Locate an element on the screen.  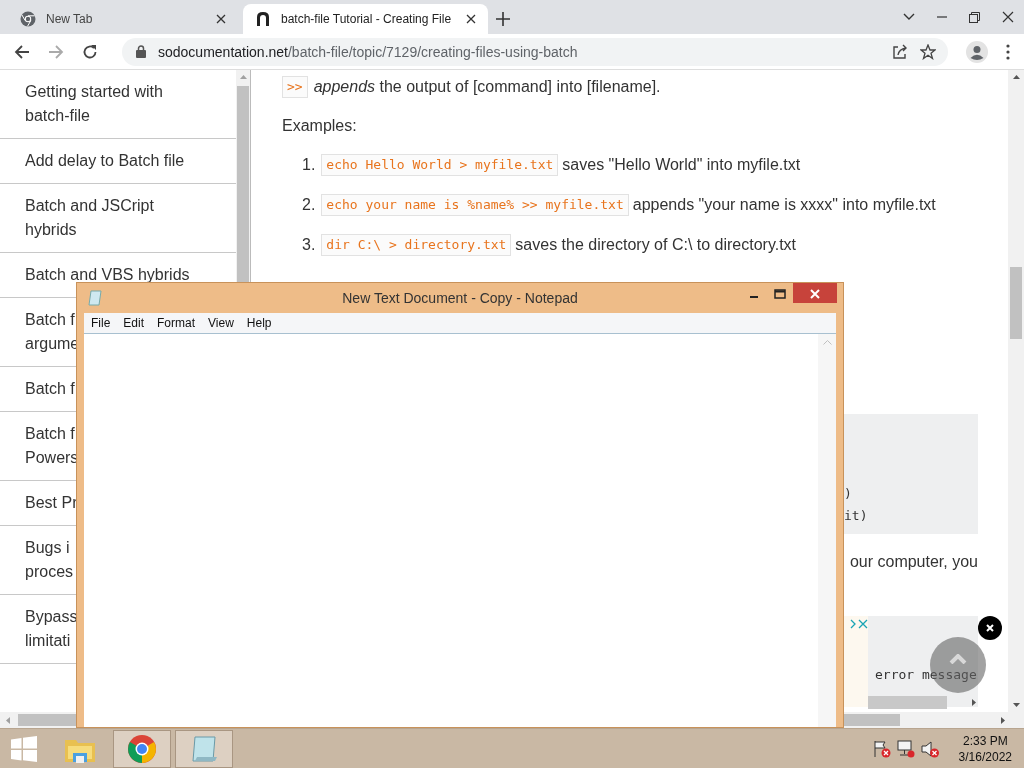
code-line: it) is located at coordinates (856, 516).